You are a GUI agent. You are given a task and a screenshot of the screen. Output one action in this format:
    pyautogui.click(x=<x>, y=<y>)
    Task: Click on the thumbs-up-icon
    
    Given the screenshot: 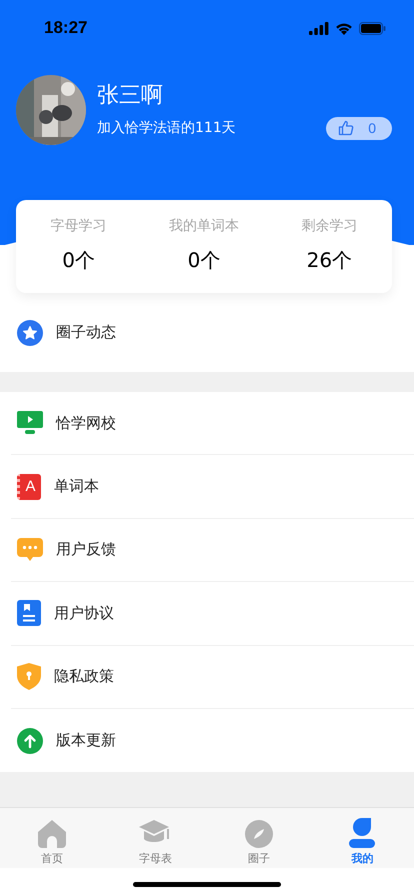 What is the action you would take?
    pyautogui.click(x=346, y=128)
    